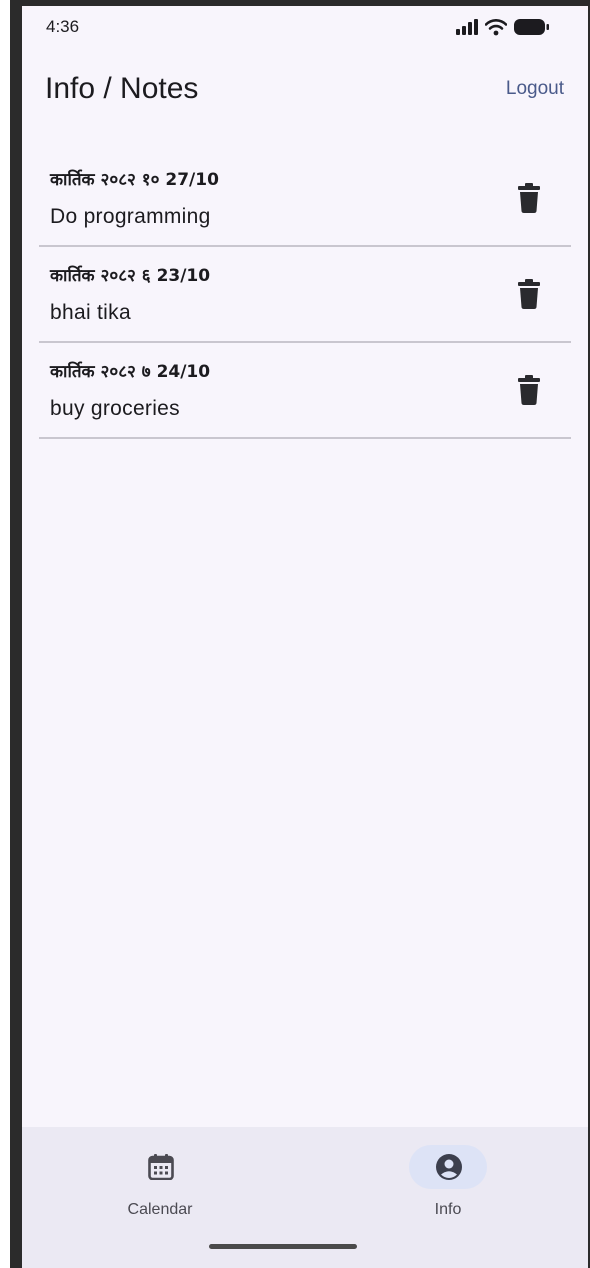 This screenshot has height=1268, width=590. Describe the element at coordinates (161, 1167) in the screenshot. I see `calendar-icon` at that location.